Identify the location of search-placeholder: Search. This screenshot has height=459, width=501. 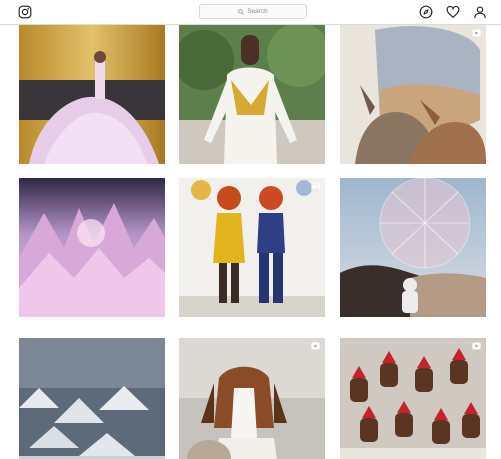
(257, 11).